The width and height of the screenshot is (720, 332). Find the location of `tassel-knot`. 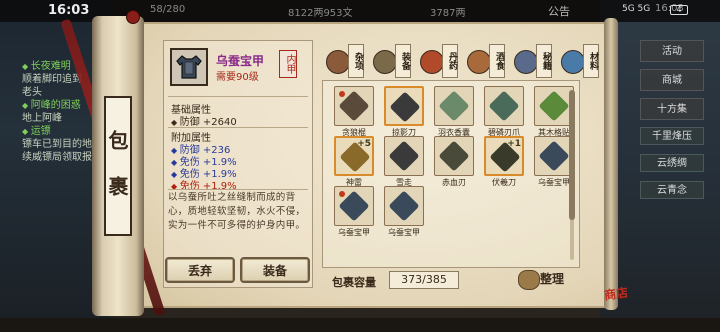

tassel-knot is located at coordinates (133, 17).